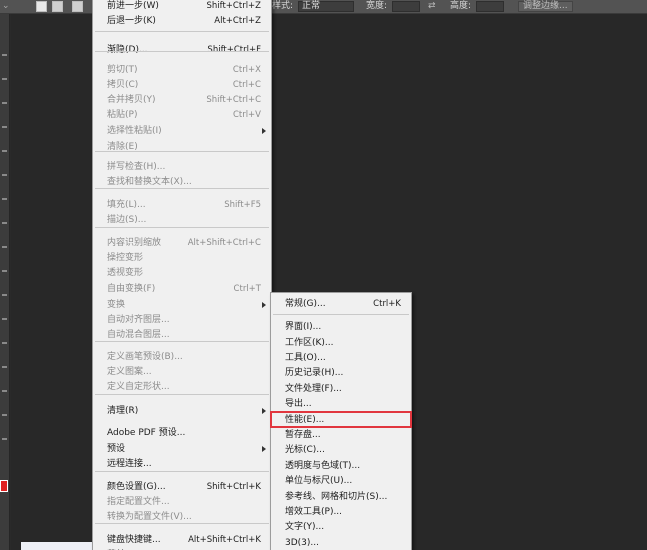 This screenshot has height=550, width=647. I want to click on subtract-selection-icon, so click(77, 6).